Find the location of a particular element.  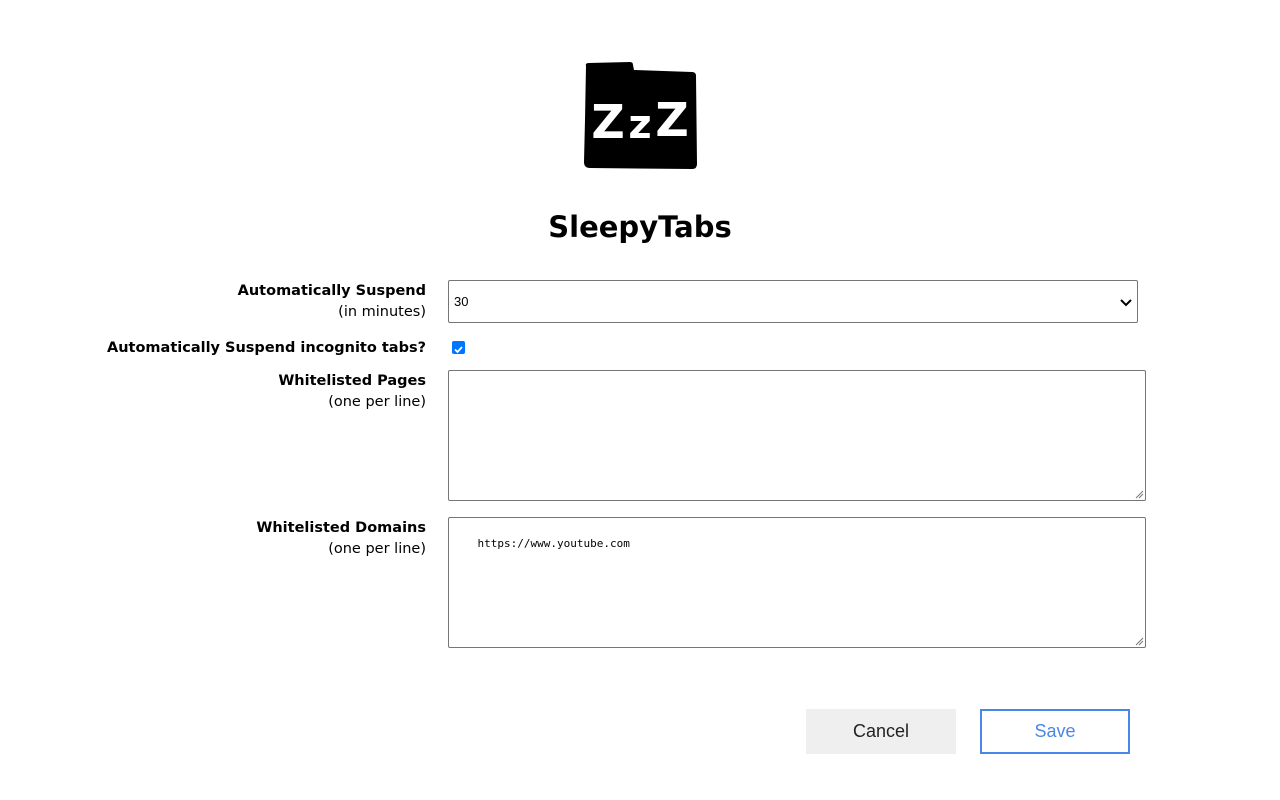

whitelisted-domains-sublabel: (one per line) is located at coordinates (377, 549).